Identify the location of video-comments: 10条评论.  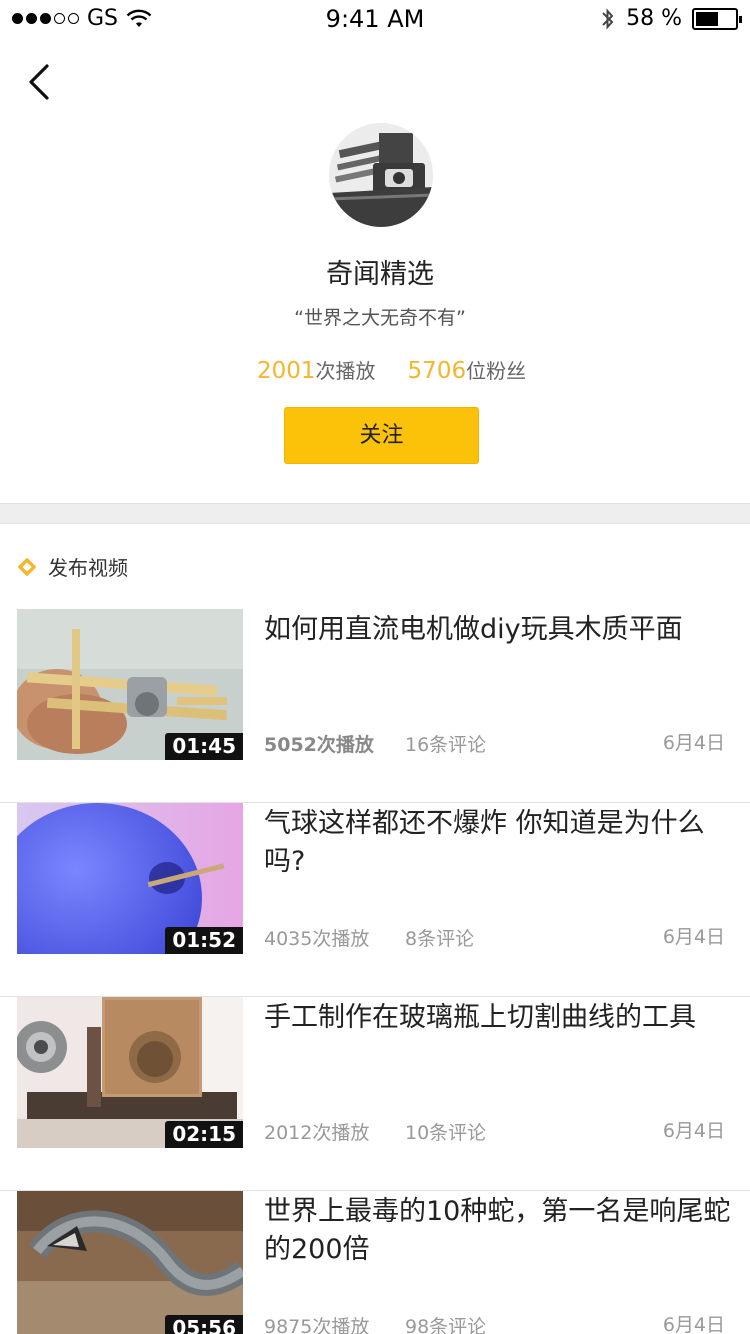
(446, 1133).